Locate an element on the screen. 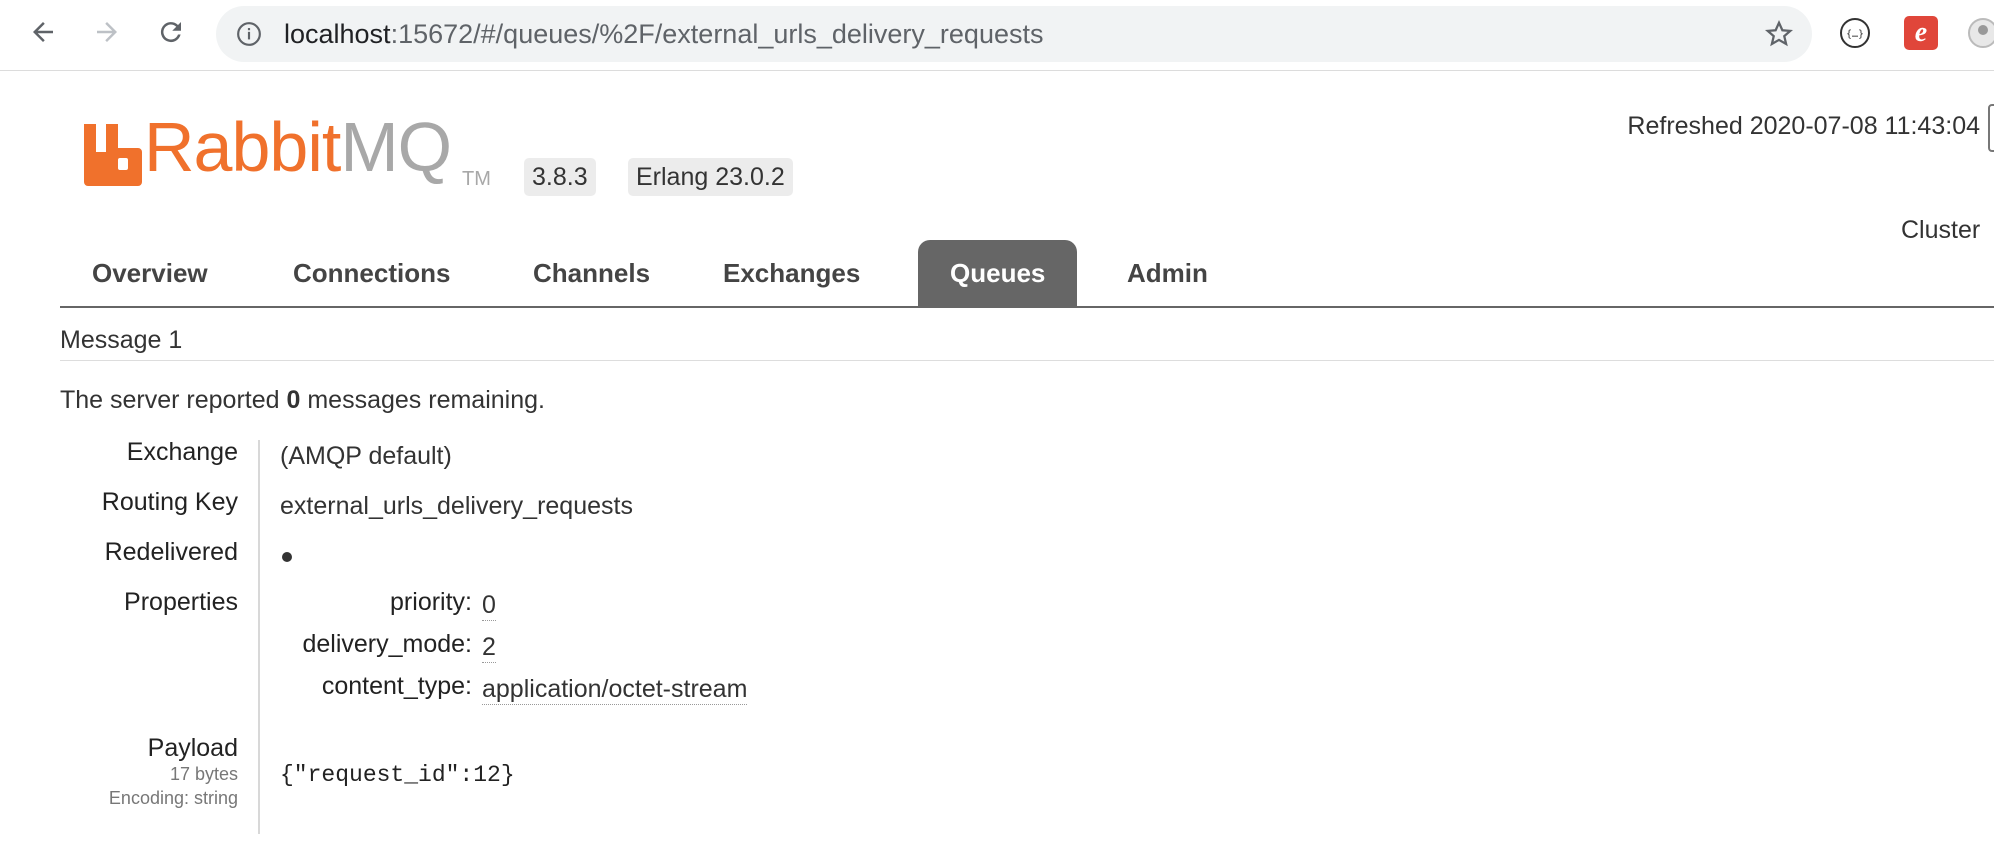 The height and width of the screenshot is (868, 1994). property-key: delivery_mode: is located at coordinates (387, 644).